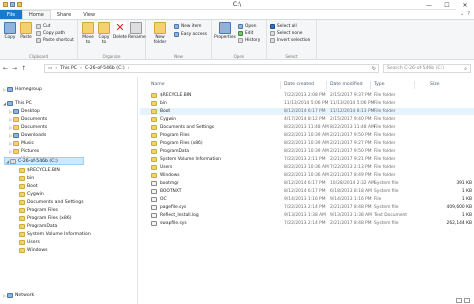 The height and width of the screenshot is (304, 474). I want to click on search-input: Search C-26-of-546b (C:) ⌕, so click(427, 68).